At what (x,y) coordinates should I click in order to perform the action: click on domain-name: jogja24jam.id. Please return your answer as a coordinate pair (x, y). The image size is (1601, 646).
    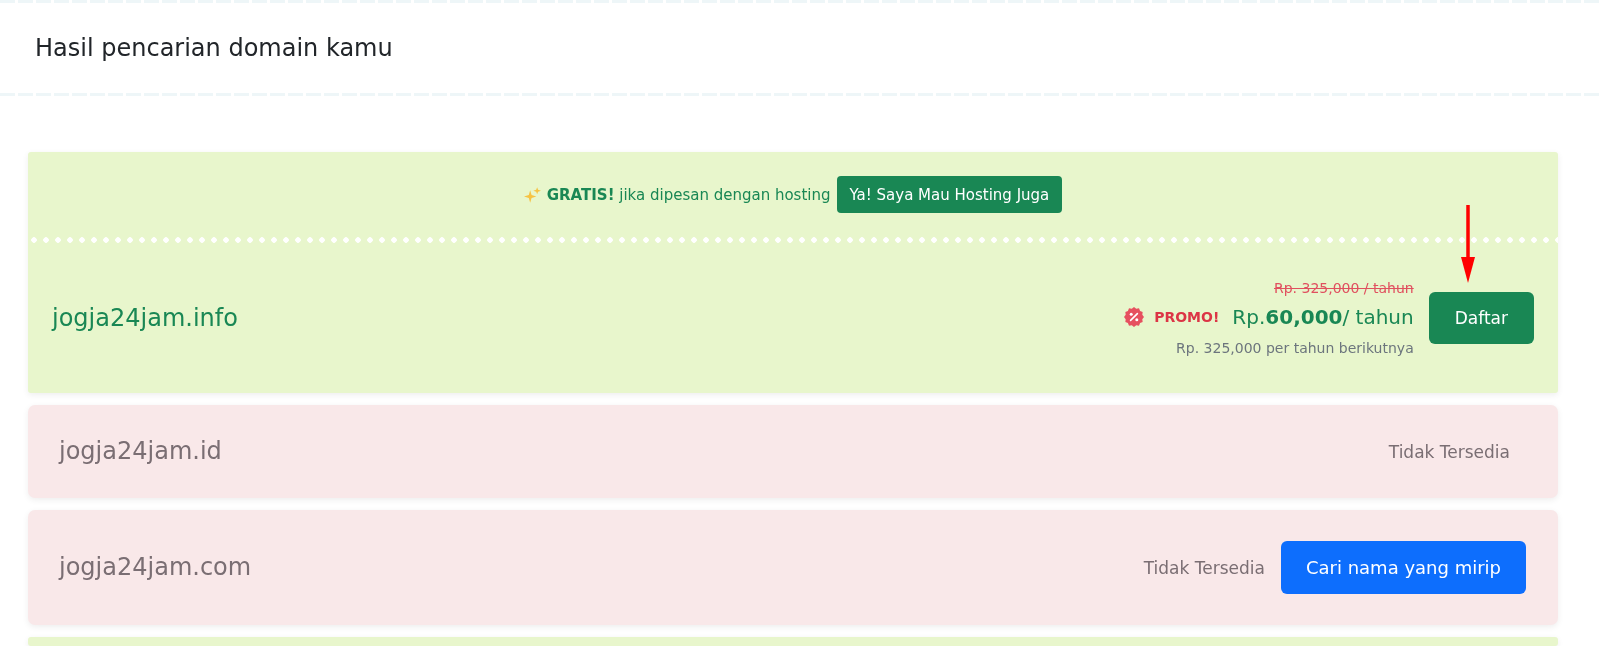
    Looking at the image, I should click on (141, 451).